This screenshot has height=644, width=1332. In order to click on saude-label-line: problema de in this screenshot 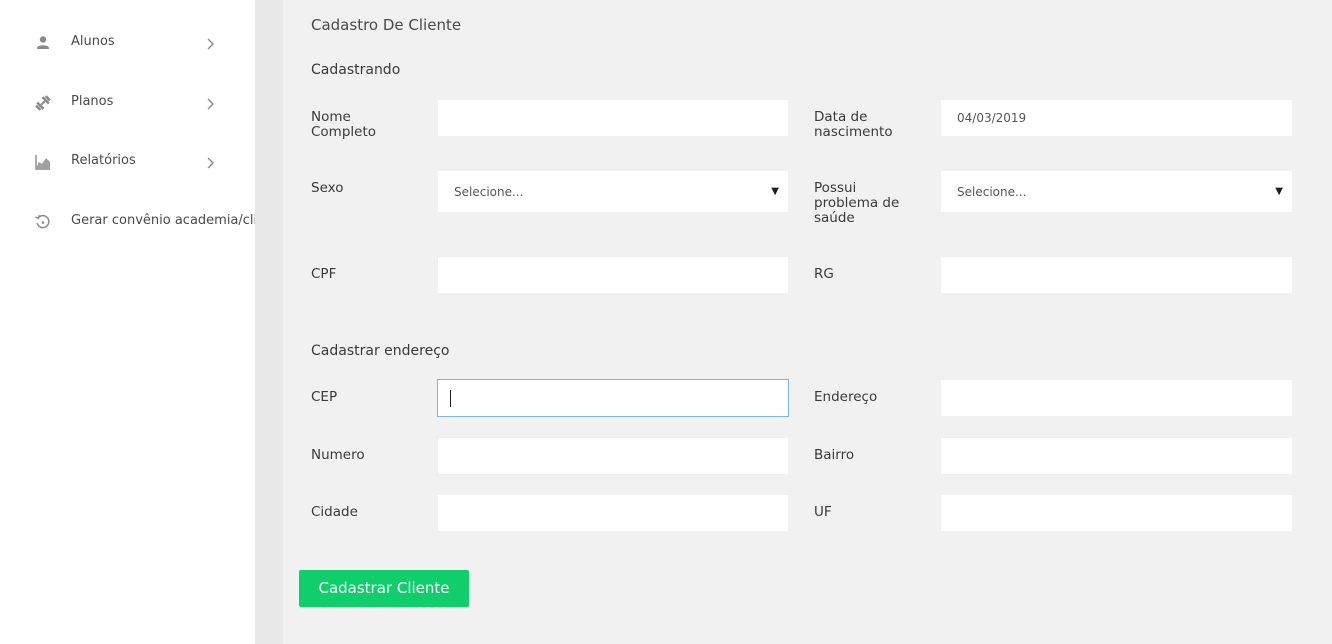, I will do `click(857, 203)`.